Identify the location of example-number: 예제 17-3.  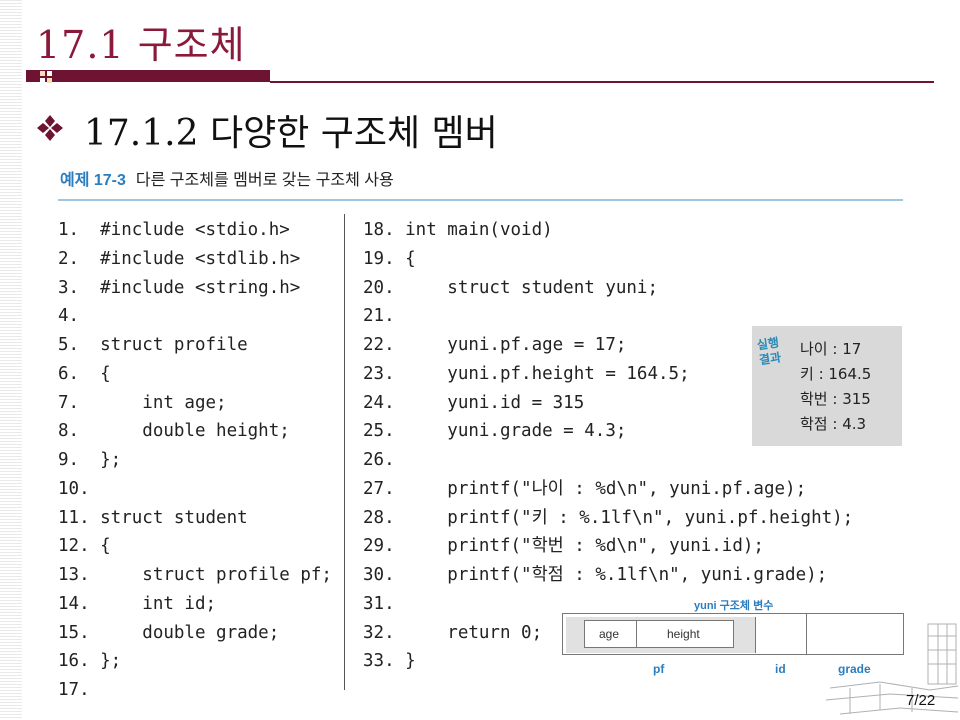
(93, 180).